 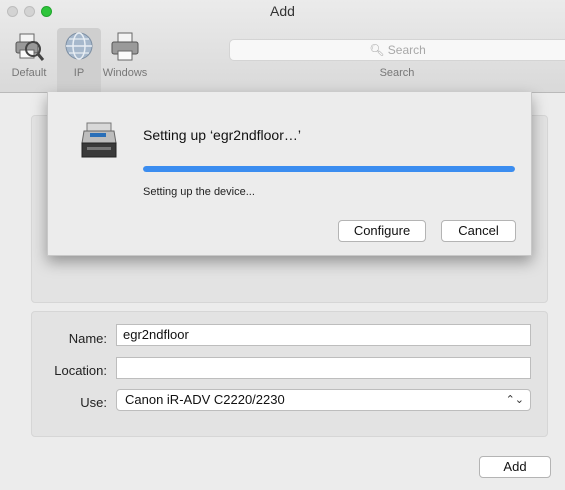 I want to click on search-icon: 🔍︎, so click(x=377, y=50).